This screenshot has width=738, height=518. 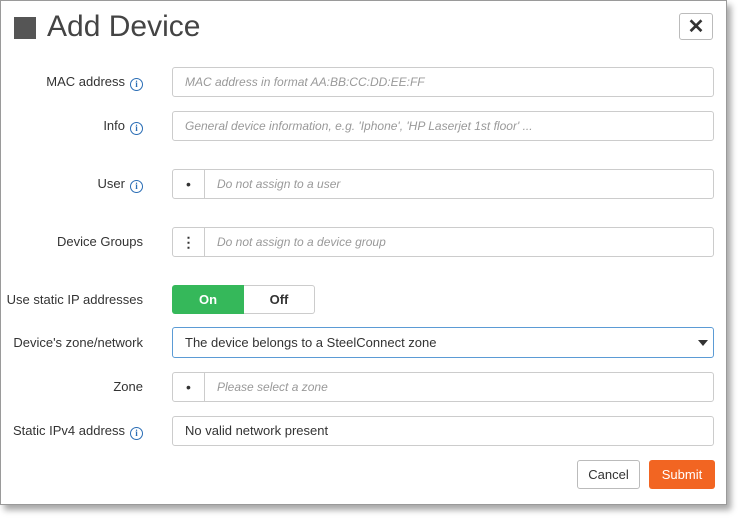 I want to click on user-label-text: User, so click(x=111, y=183).